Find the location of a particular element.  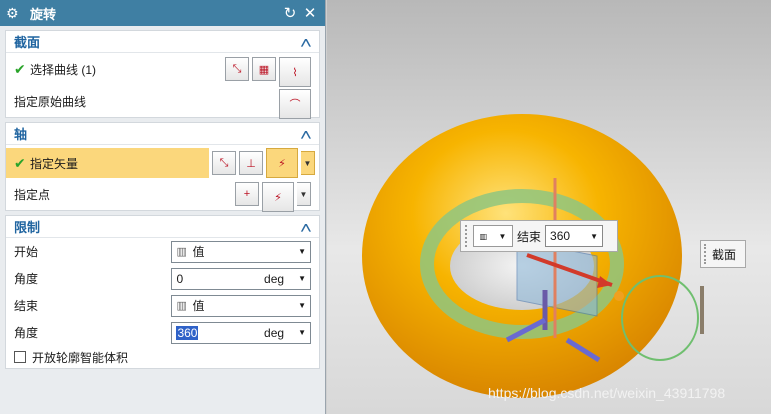

curve-rule-icon: ⤡ is located at coordinates (237, 69).